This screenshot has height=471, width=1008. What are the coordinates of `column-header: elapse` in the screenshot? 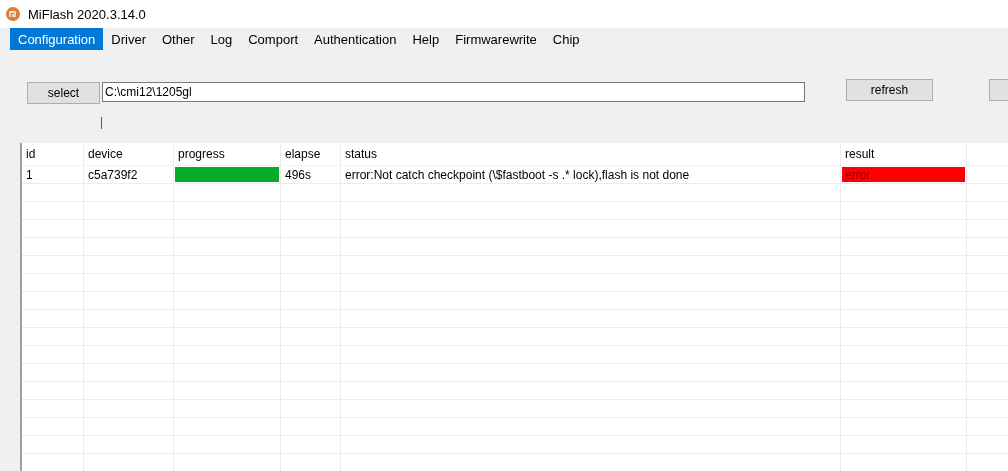 It's located at (303, 154).